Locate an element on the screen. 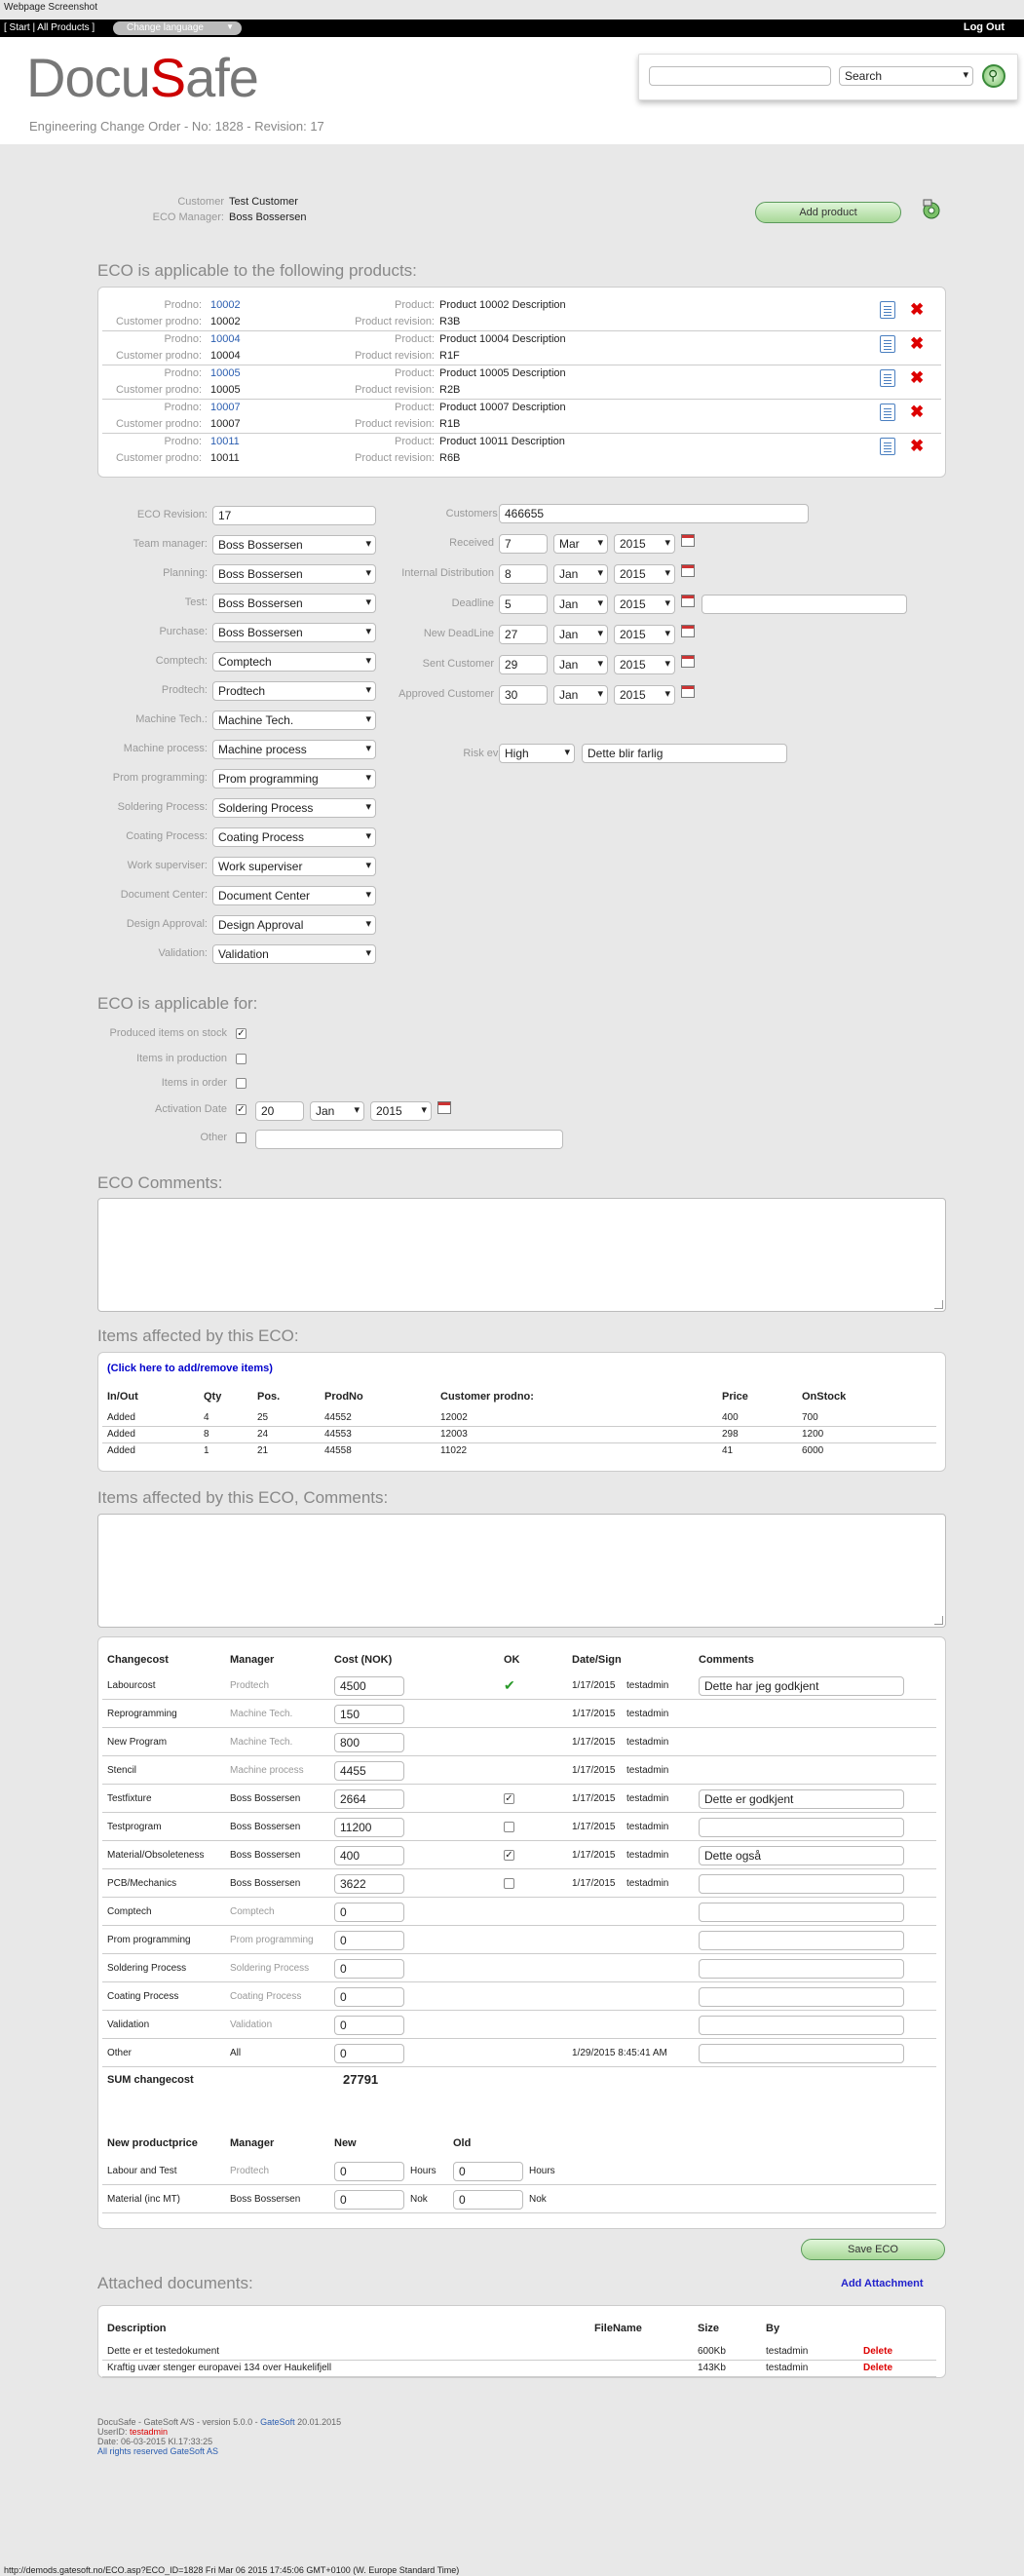 This screenshot has width=1024, height=2576. search-button: ⚲ is located at coordinates (993, 76).